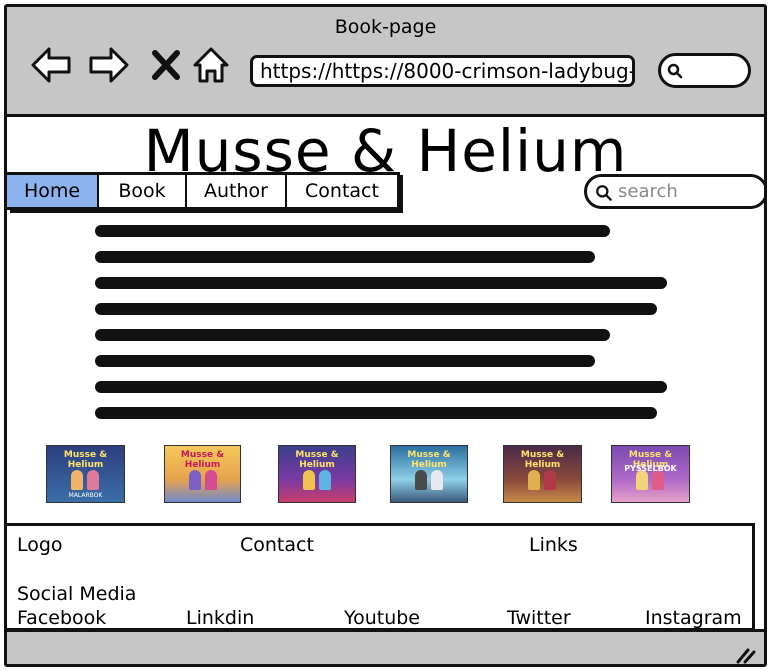 Image resolution: width=773 pixels, height=671 pixels. What do you see at coordinates (109, 65) in the screenshot?
I see `forward-arrow-icon` at bounding box center [109, 65].